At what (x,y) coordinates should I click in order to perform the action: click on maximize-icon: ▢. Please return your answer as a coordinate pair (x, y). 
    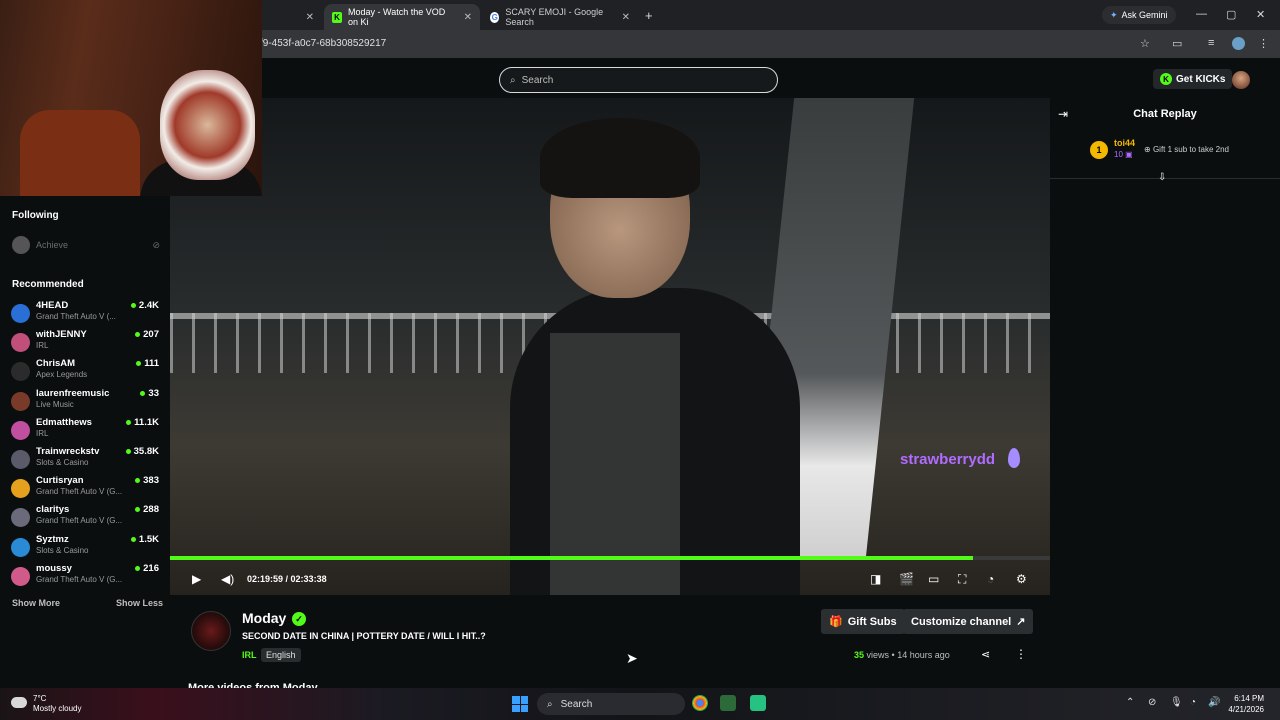
    Looking at the image, I should click on (1231, 14).